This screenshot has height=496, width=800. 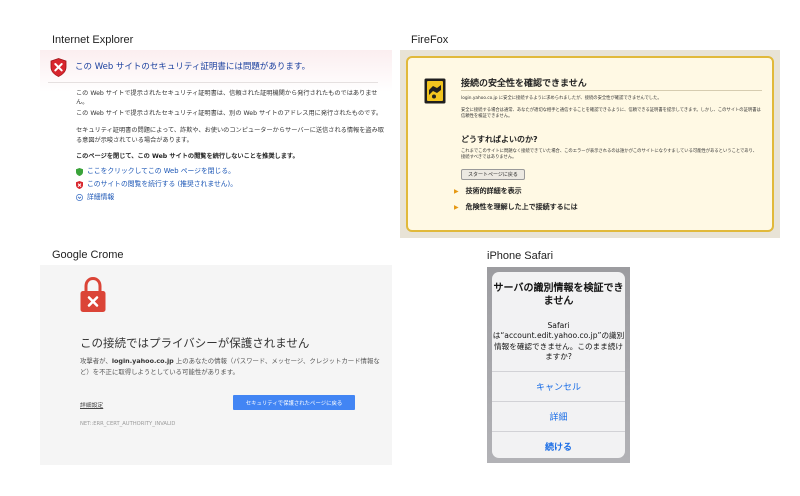 What do you see at coordinates (193, 67) in the screenshot?
I see `ie-page-title: この Web サイトのセキュリティ証明書には問題があります。` at bounding box center [193, 67].